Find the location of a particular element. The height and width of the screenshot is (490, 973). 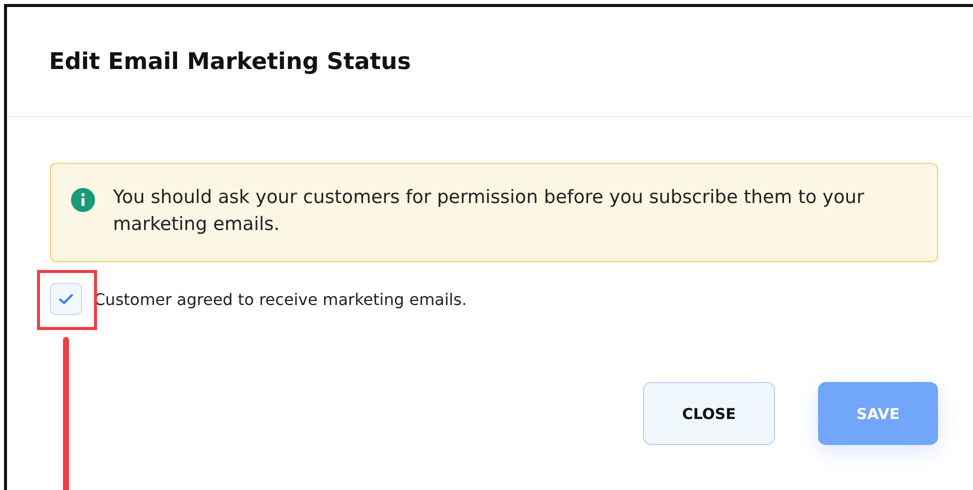

check-icon is located at coordinates (66, 299).